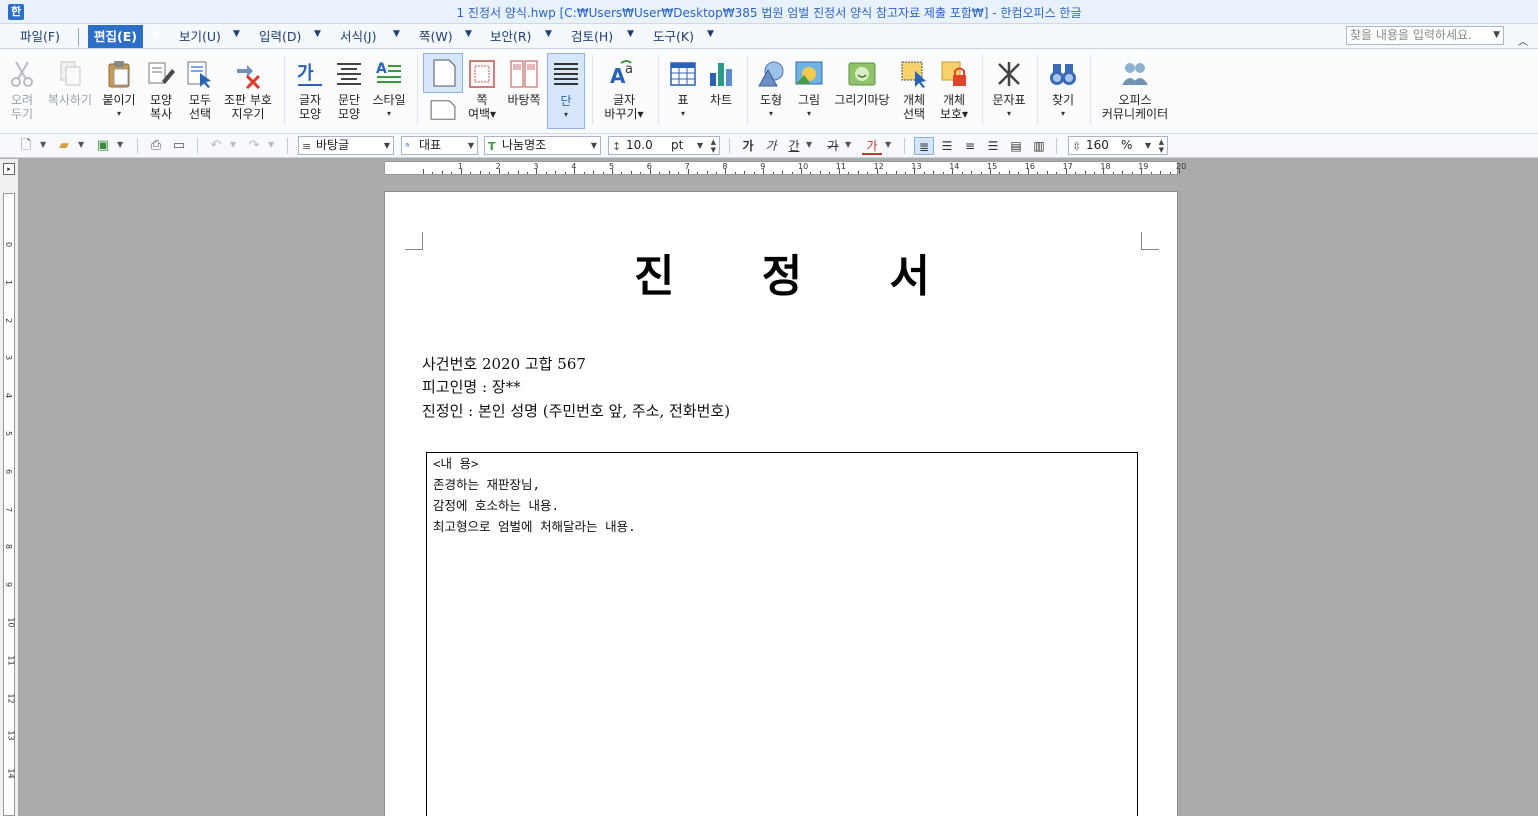 Image resolution: width=1538 pixels, height=816 pixels. What do you see at coordinates (794, 146) in the screenshot?
I see `underline-button: 간` at bounding box center [794, 146].